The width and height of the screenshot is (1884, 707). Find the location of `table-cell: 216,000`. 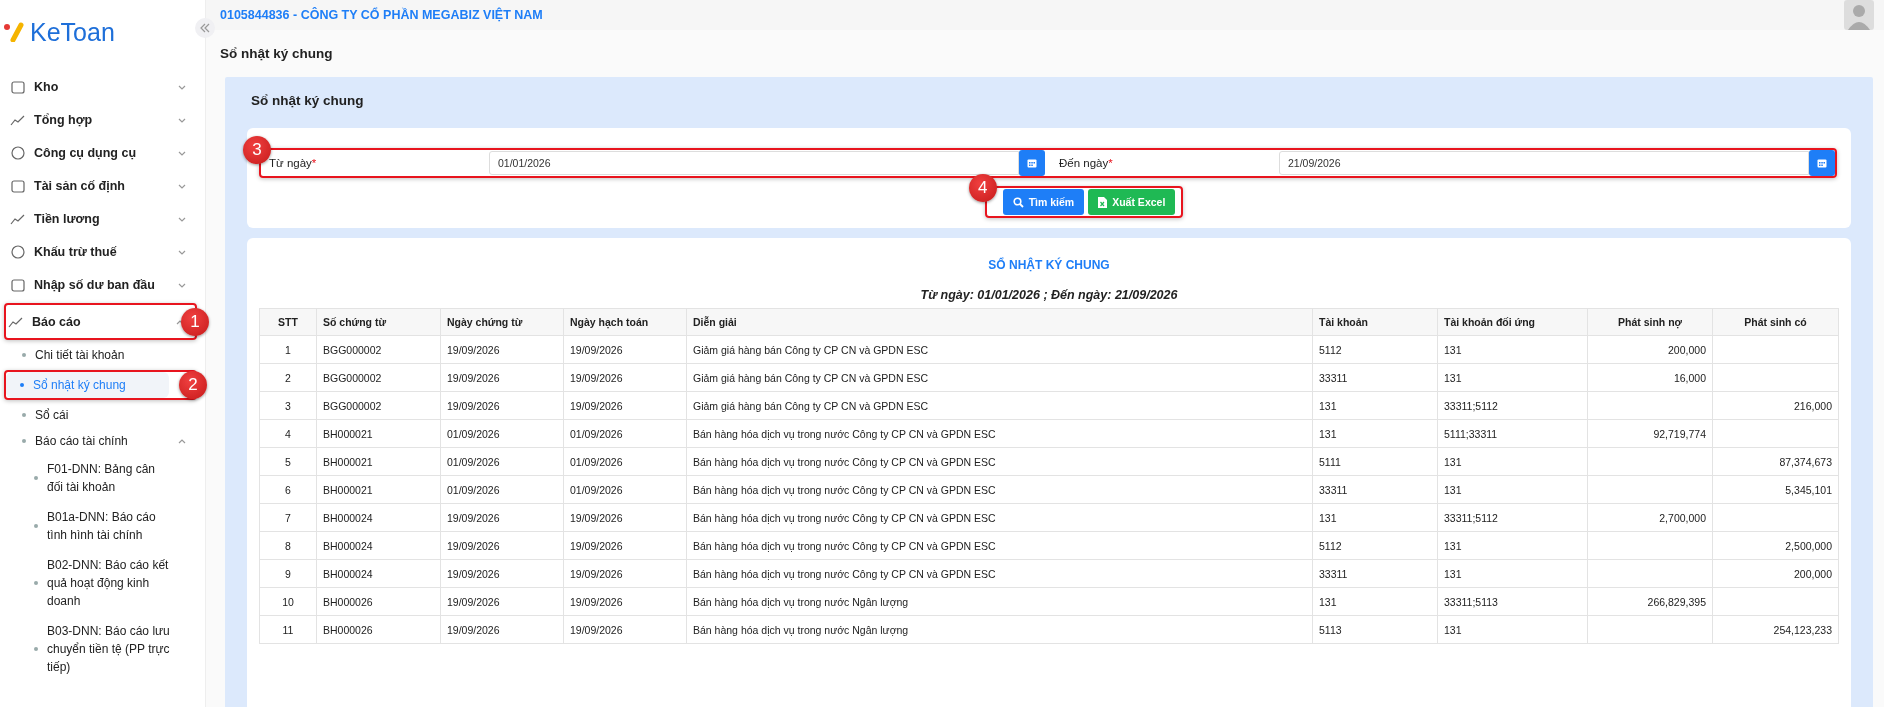

table-cell: 216,000 is located at coordinates (1813, 405).